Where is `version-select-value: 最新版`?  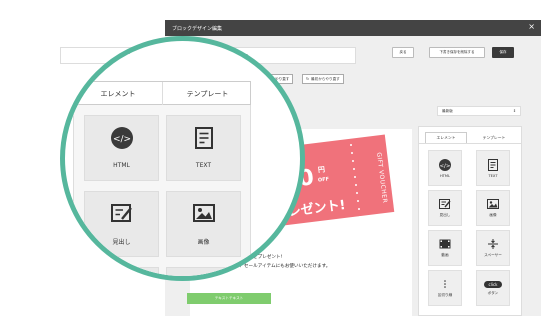
version-select-value: 最新版 is located at coordinates (447, 110).